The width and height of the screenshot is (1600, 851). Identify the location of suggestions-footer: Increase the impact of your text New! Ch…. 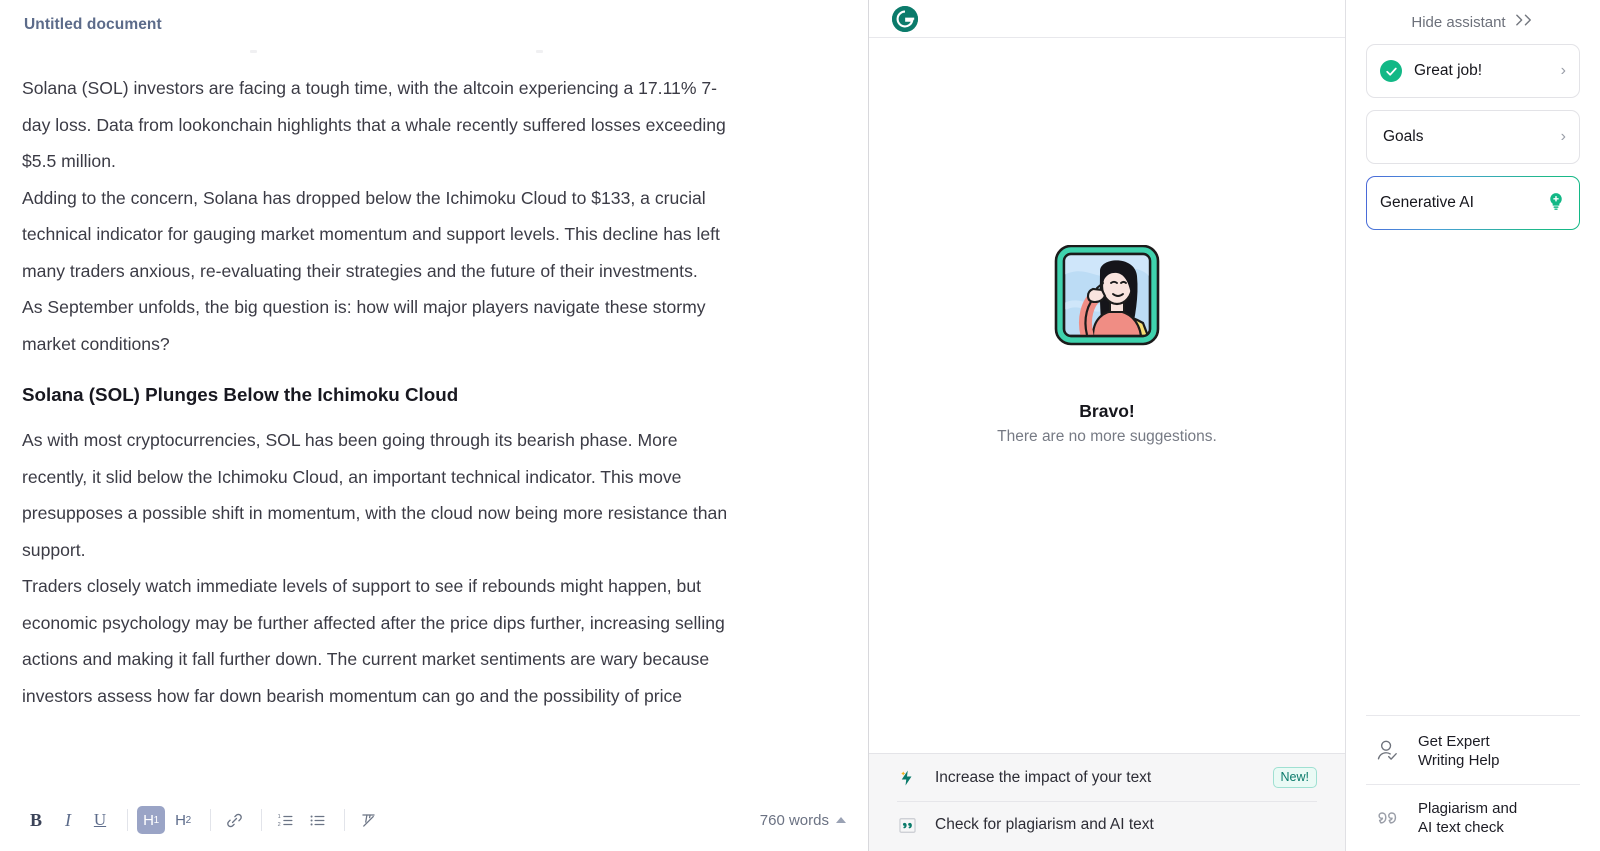
(1107, 802).